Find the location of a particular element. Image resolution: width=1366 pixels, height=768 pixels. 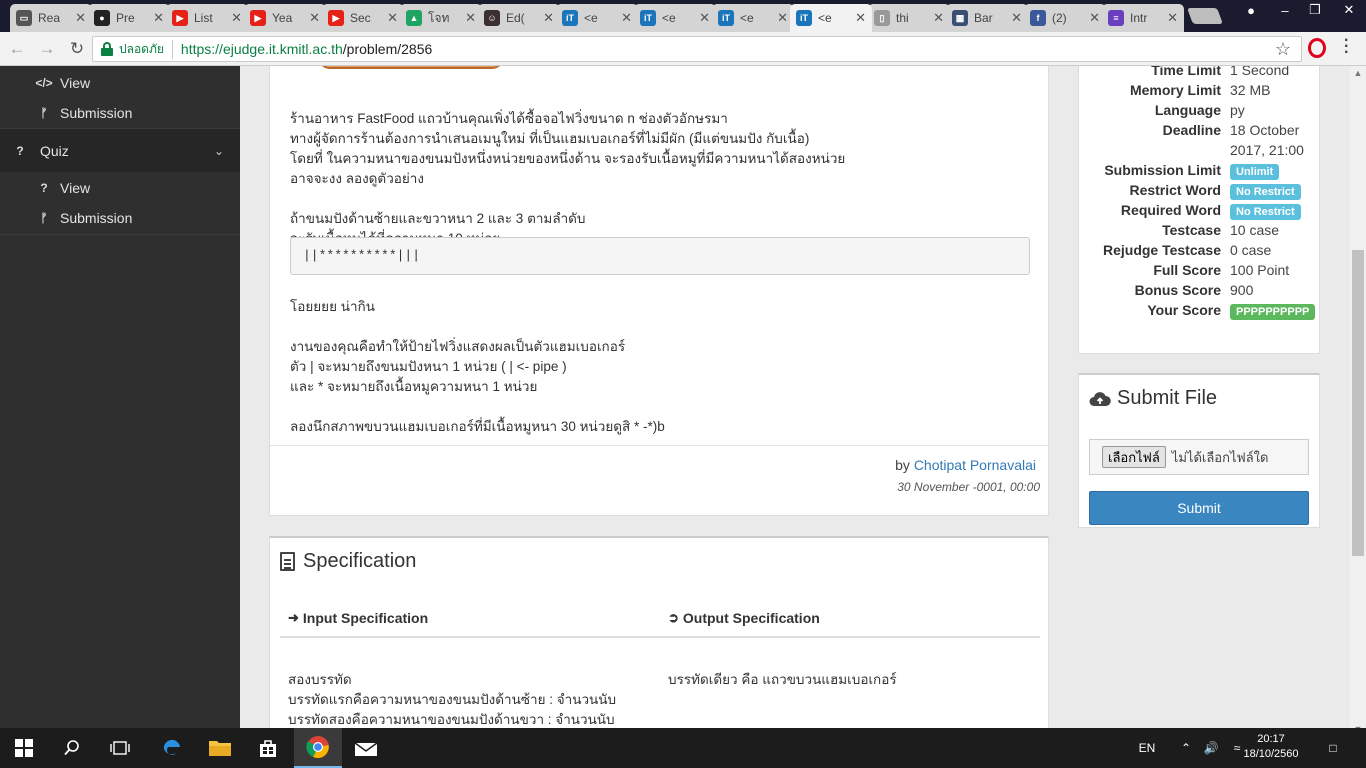

page-icon: ▯ is located at coordinates (882, 18).